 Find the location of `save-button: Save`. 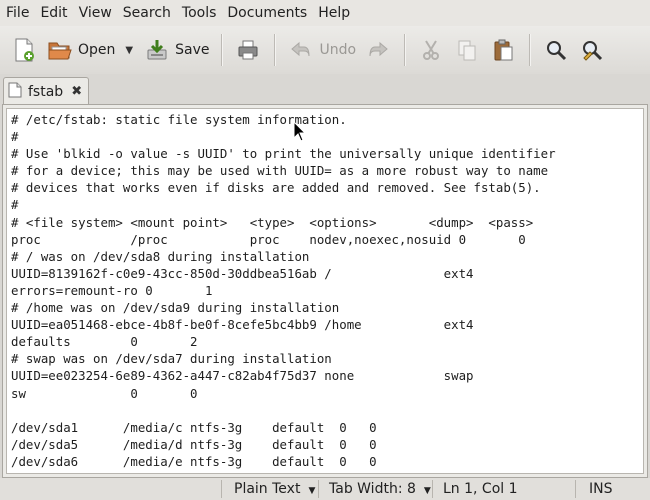

save-button: Save is located at coordinates (176, 50).